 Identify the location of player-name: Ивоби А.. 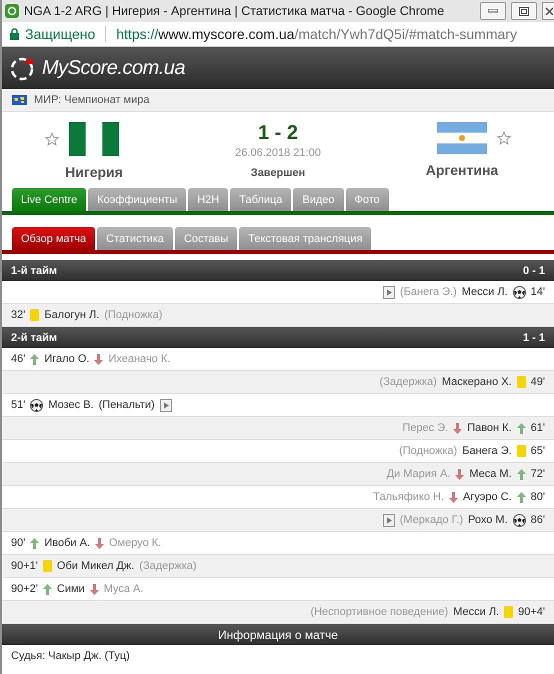
(67, 543).